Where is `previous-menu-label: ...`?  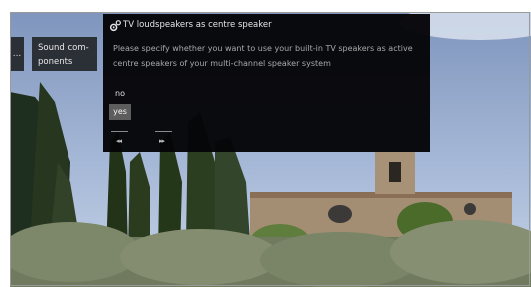
previous-menu-label: ... is located at coordinates (17, 54).